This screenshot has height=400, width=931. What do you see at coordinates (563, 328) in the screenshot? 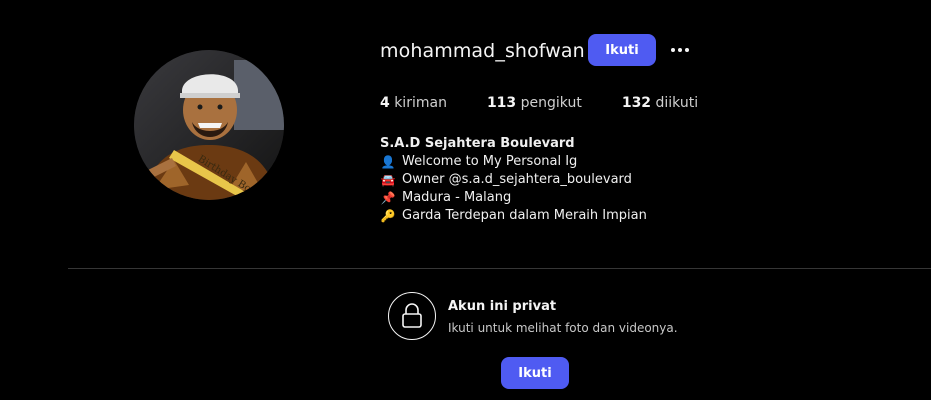
I see `private-subtitle: Ikuti untuk melihat foto dan videonya.` at bounding box center [563, 328].